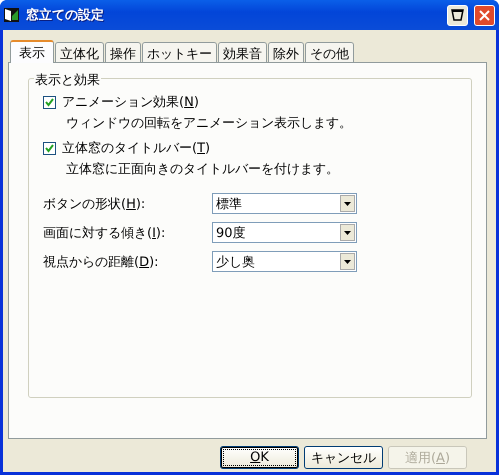 The width and height of the screenshot is (499, 475). Describe the element at coordinates (130, 102) in the screenshot. I see `checkbox-label: アニメーション効果(N)` at that location.